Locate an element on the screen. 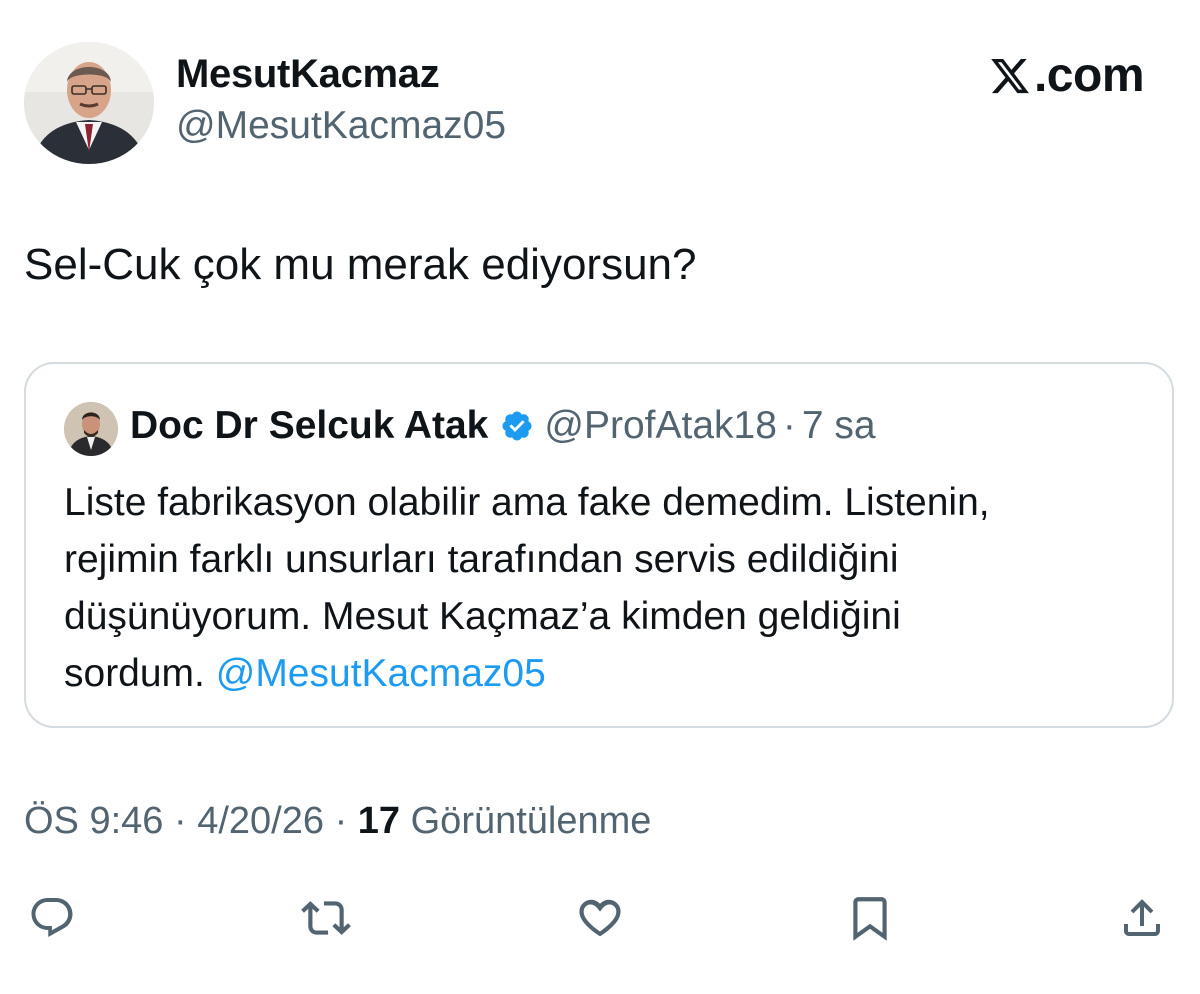  quoted-text-line-end: sordum. is located at coordinates (134, 673).